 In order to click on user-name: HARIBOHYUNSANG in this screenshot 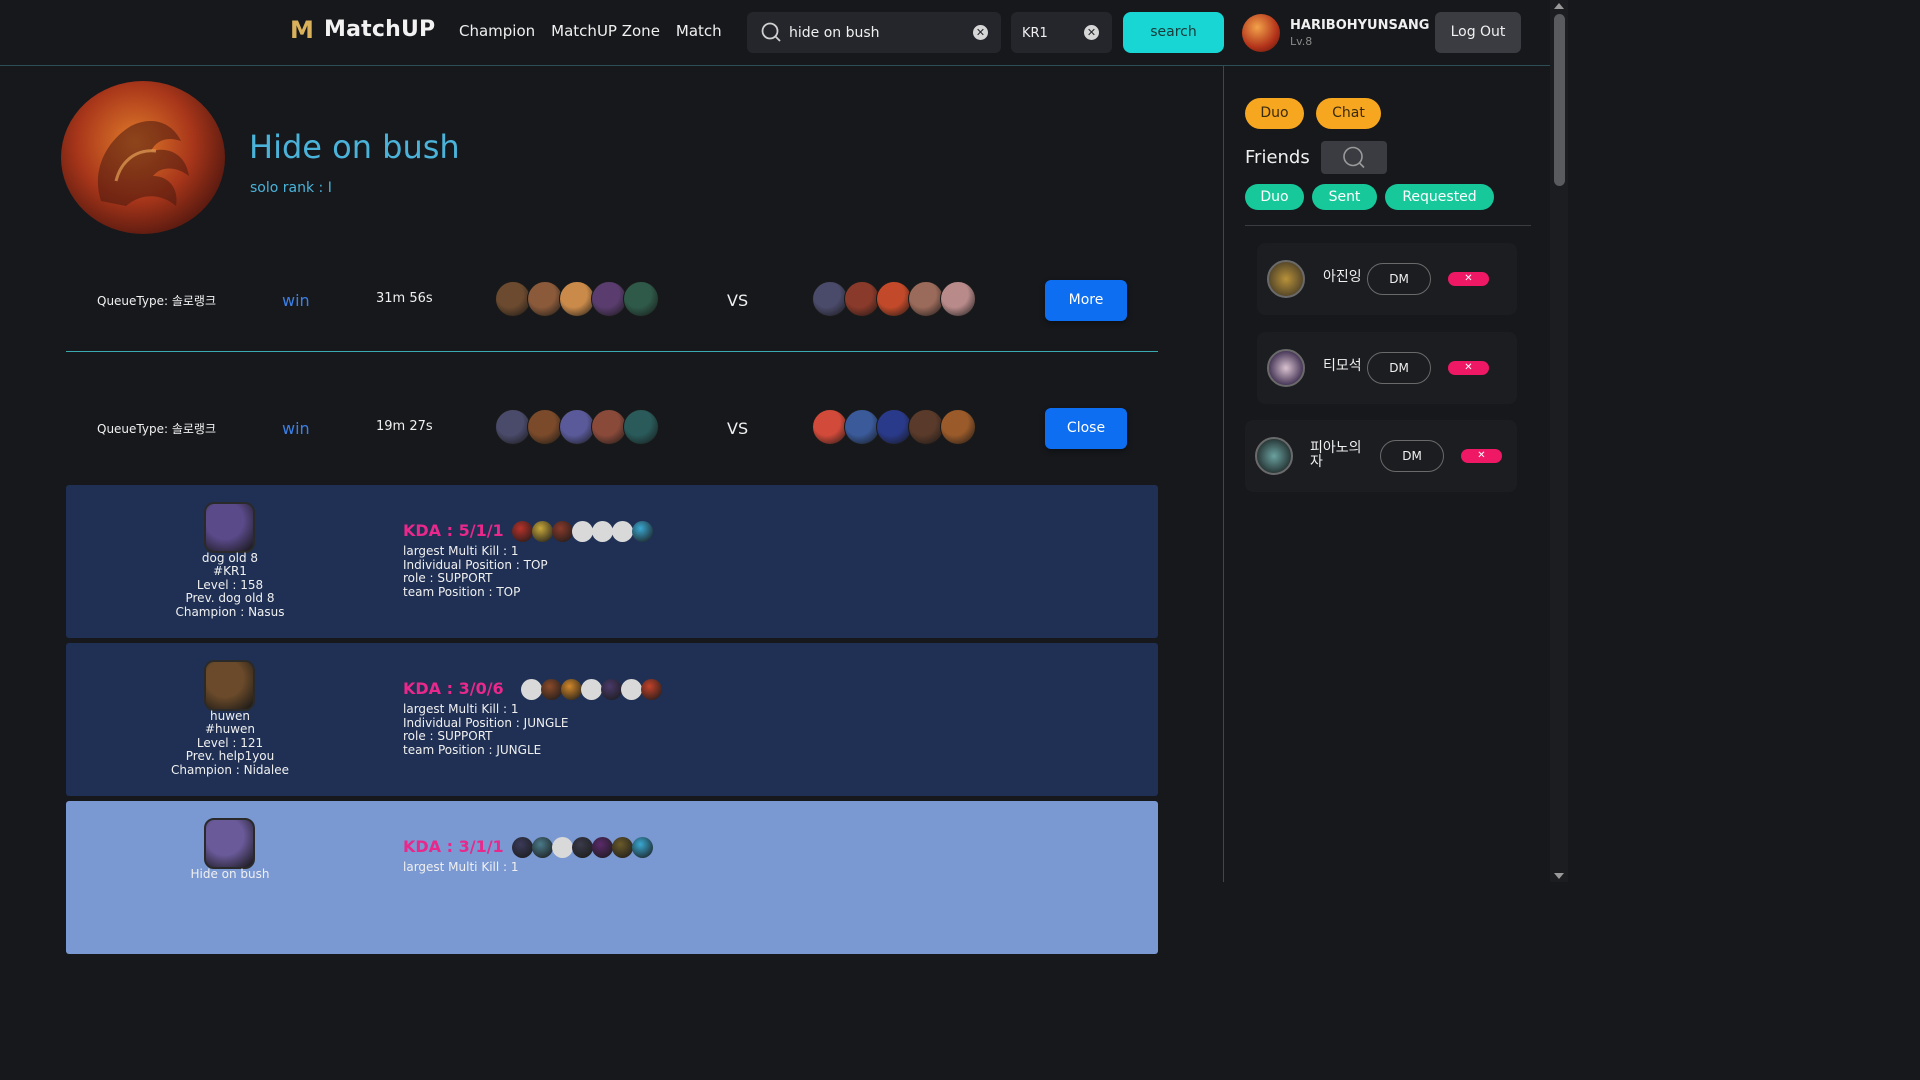, I will do `click(1360, 25)`.